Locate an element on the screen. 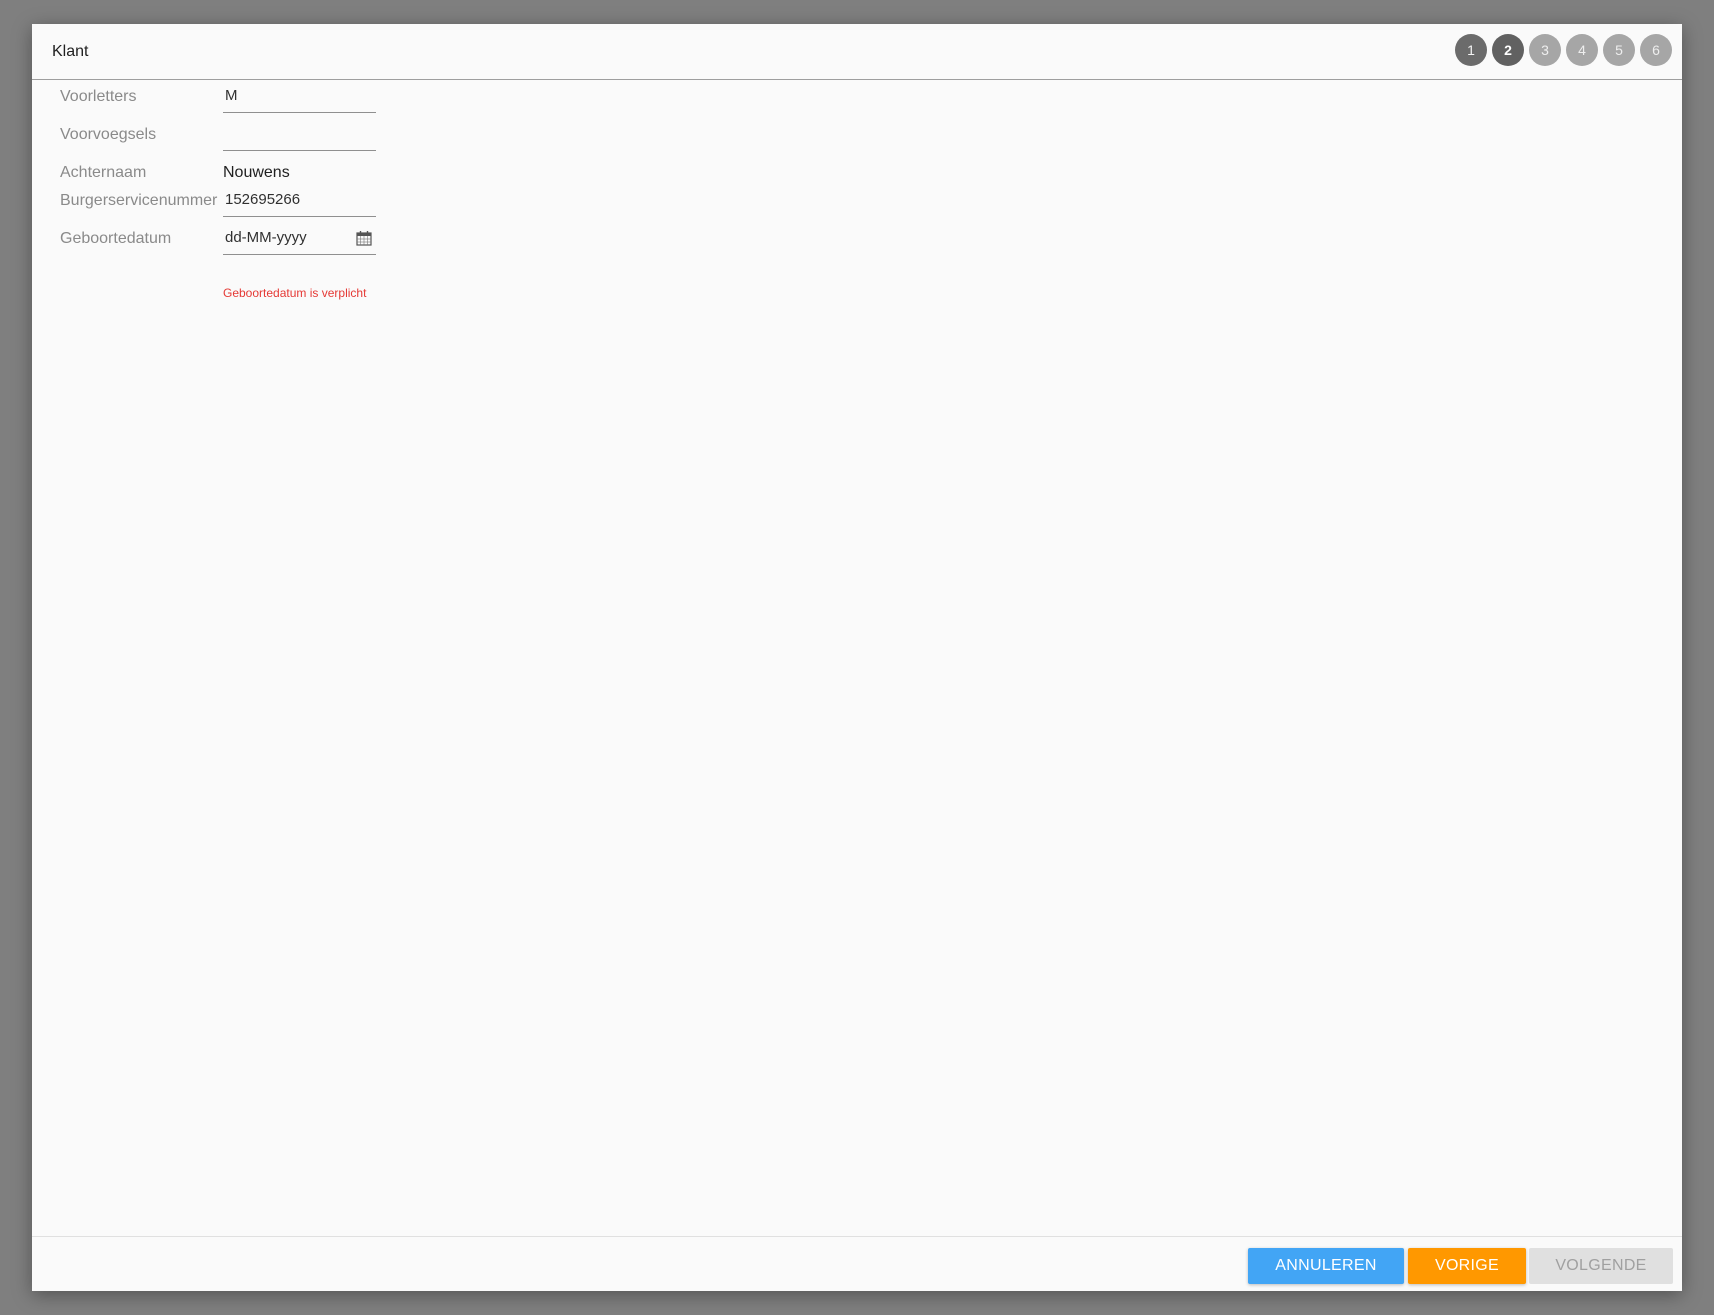 The width and height of the screenshot is (1714, 1315). step-3: 3 is located at coordinates (1545, 50).